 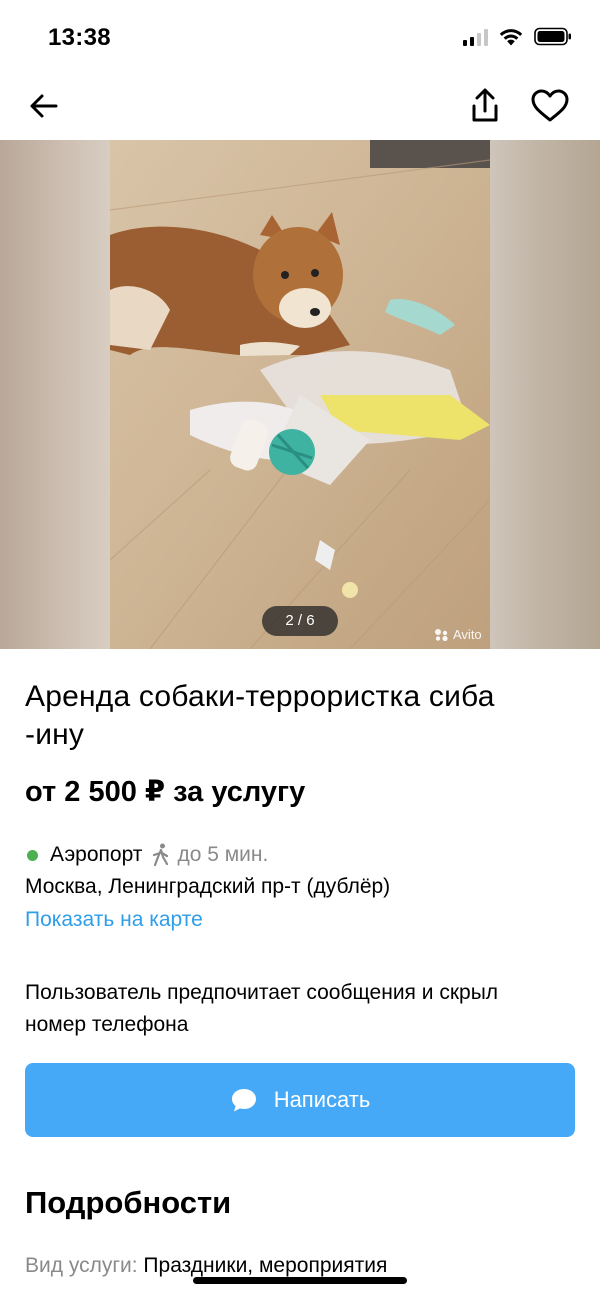 I want to click on status-icons, so click(x=517, y=36).